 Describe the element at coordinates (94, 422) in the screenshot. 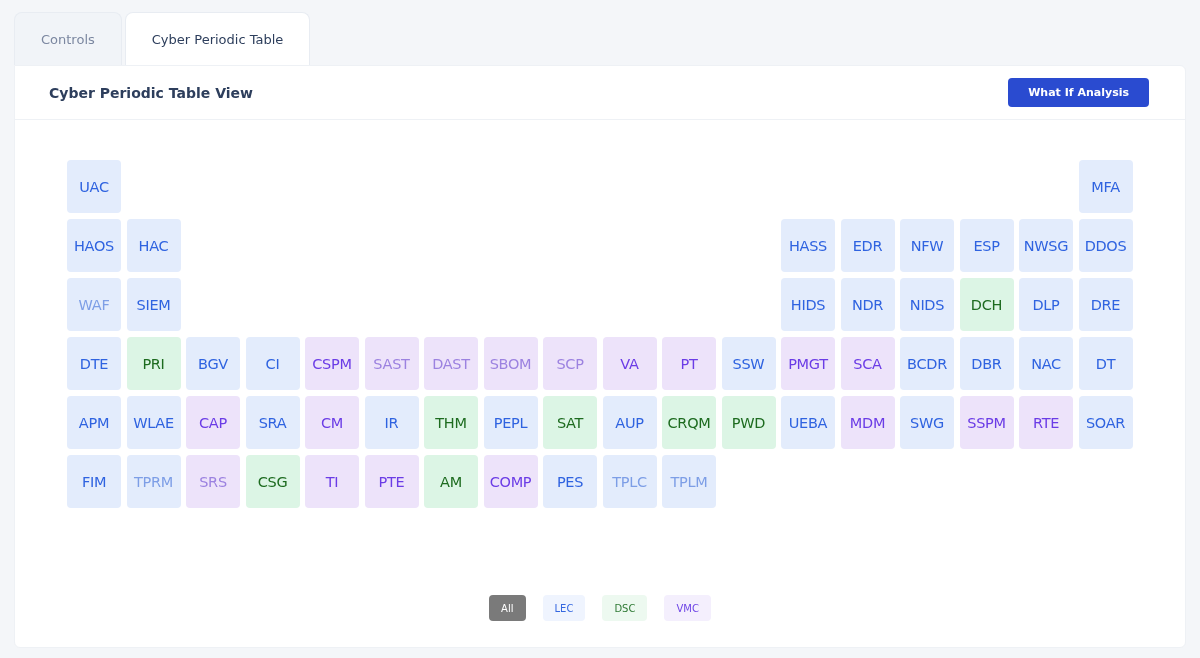

I see `element-tile: APM` at that location.